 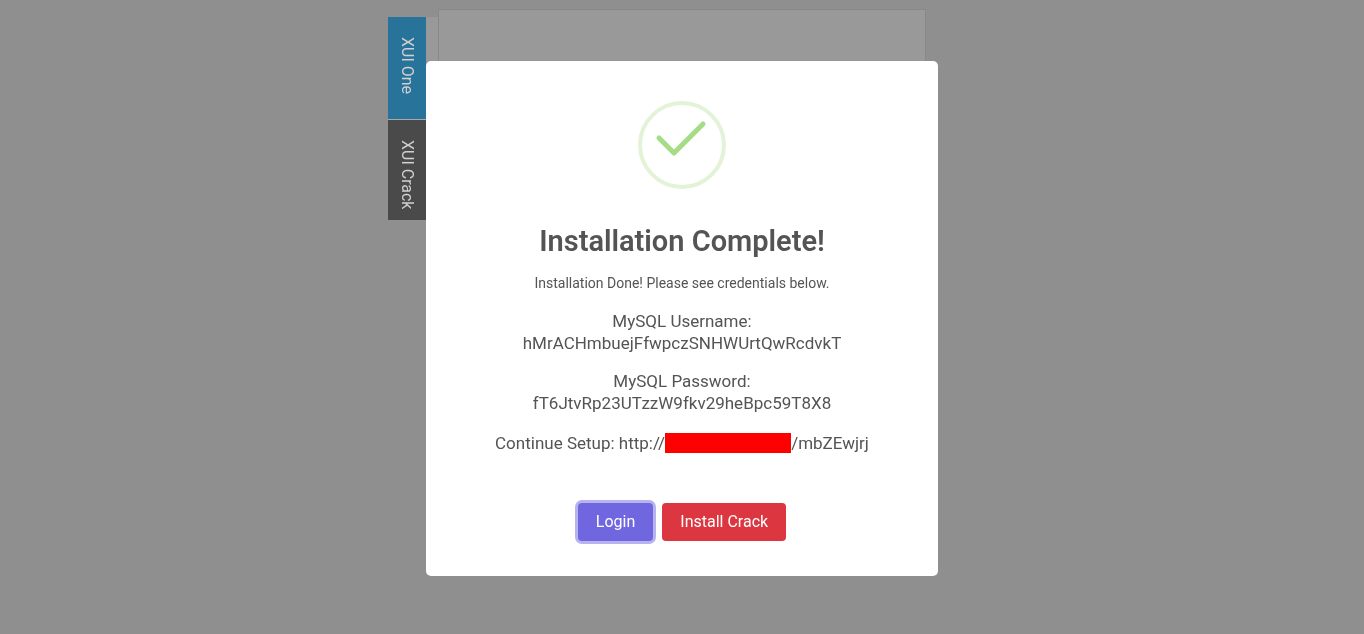 I want to click on setup-path-text: /mbZEwjrj, so click(x=830, y=443).